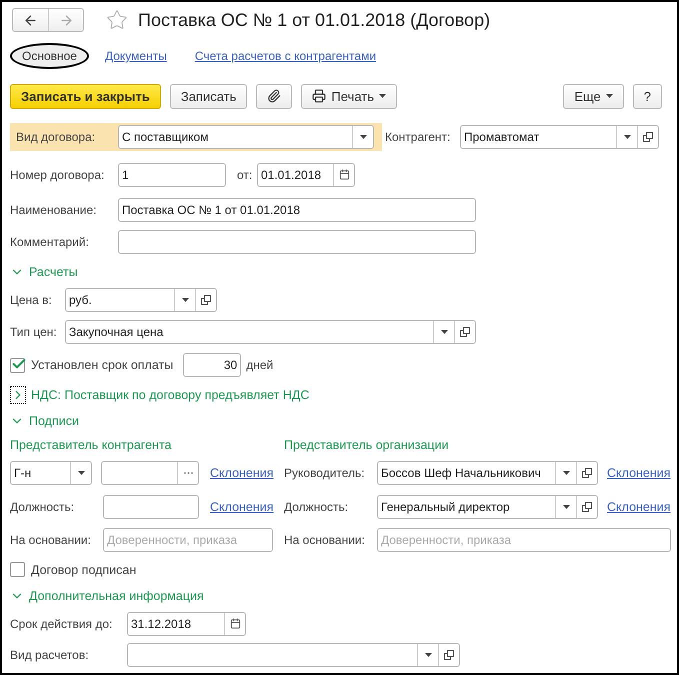  I want to click on dropdown-field: Промавтомат, so click(559, 137).